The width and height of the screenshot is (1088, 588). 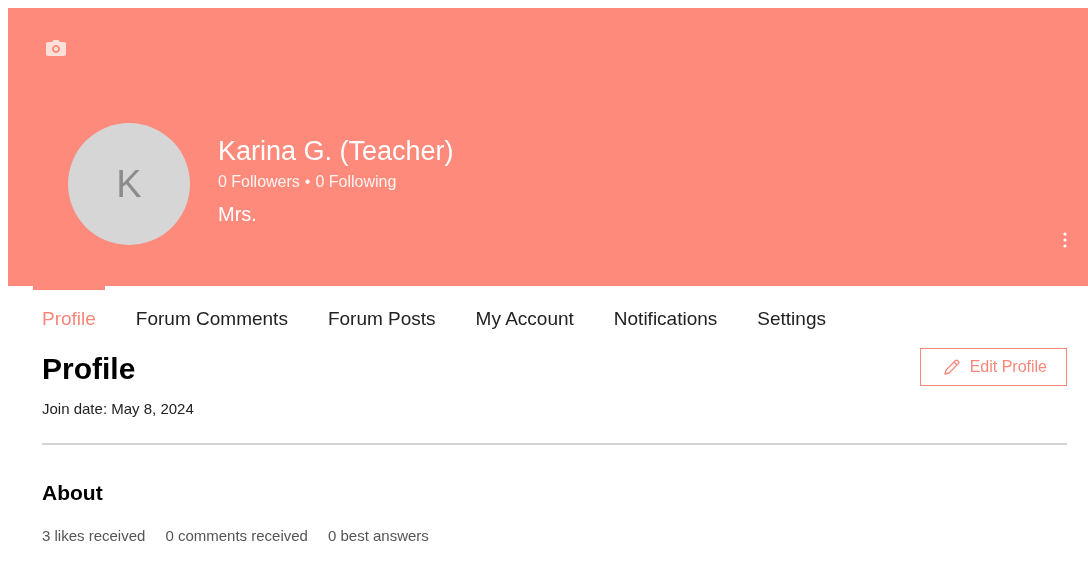 What do you see at coordinates (378, 535) in the screenshot?
I see `stat-text: 0 best answers` at bounding box center [378, 535].